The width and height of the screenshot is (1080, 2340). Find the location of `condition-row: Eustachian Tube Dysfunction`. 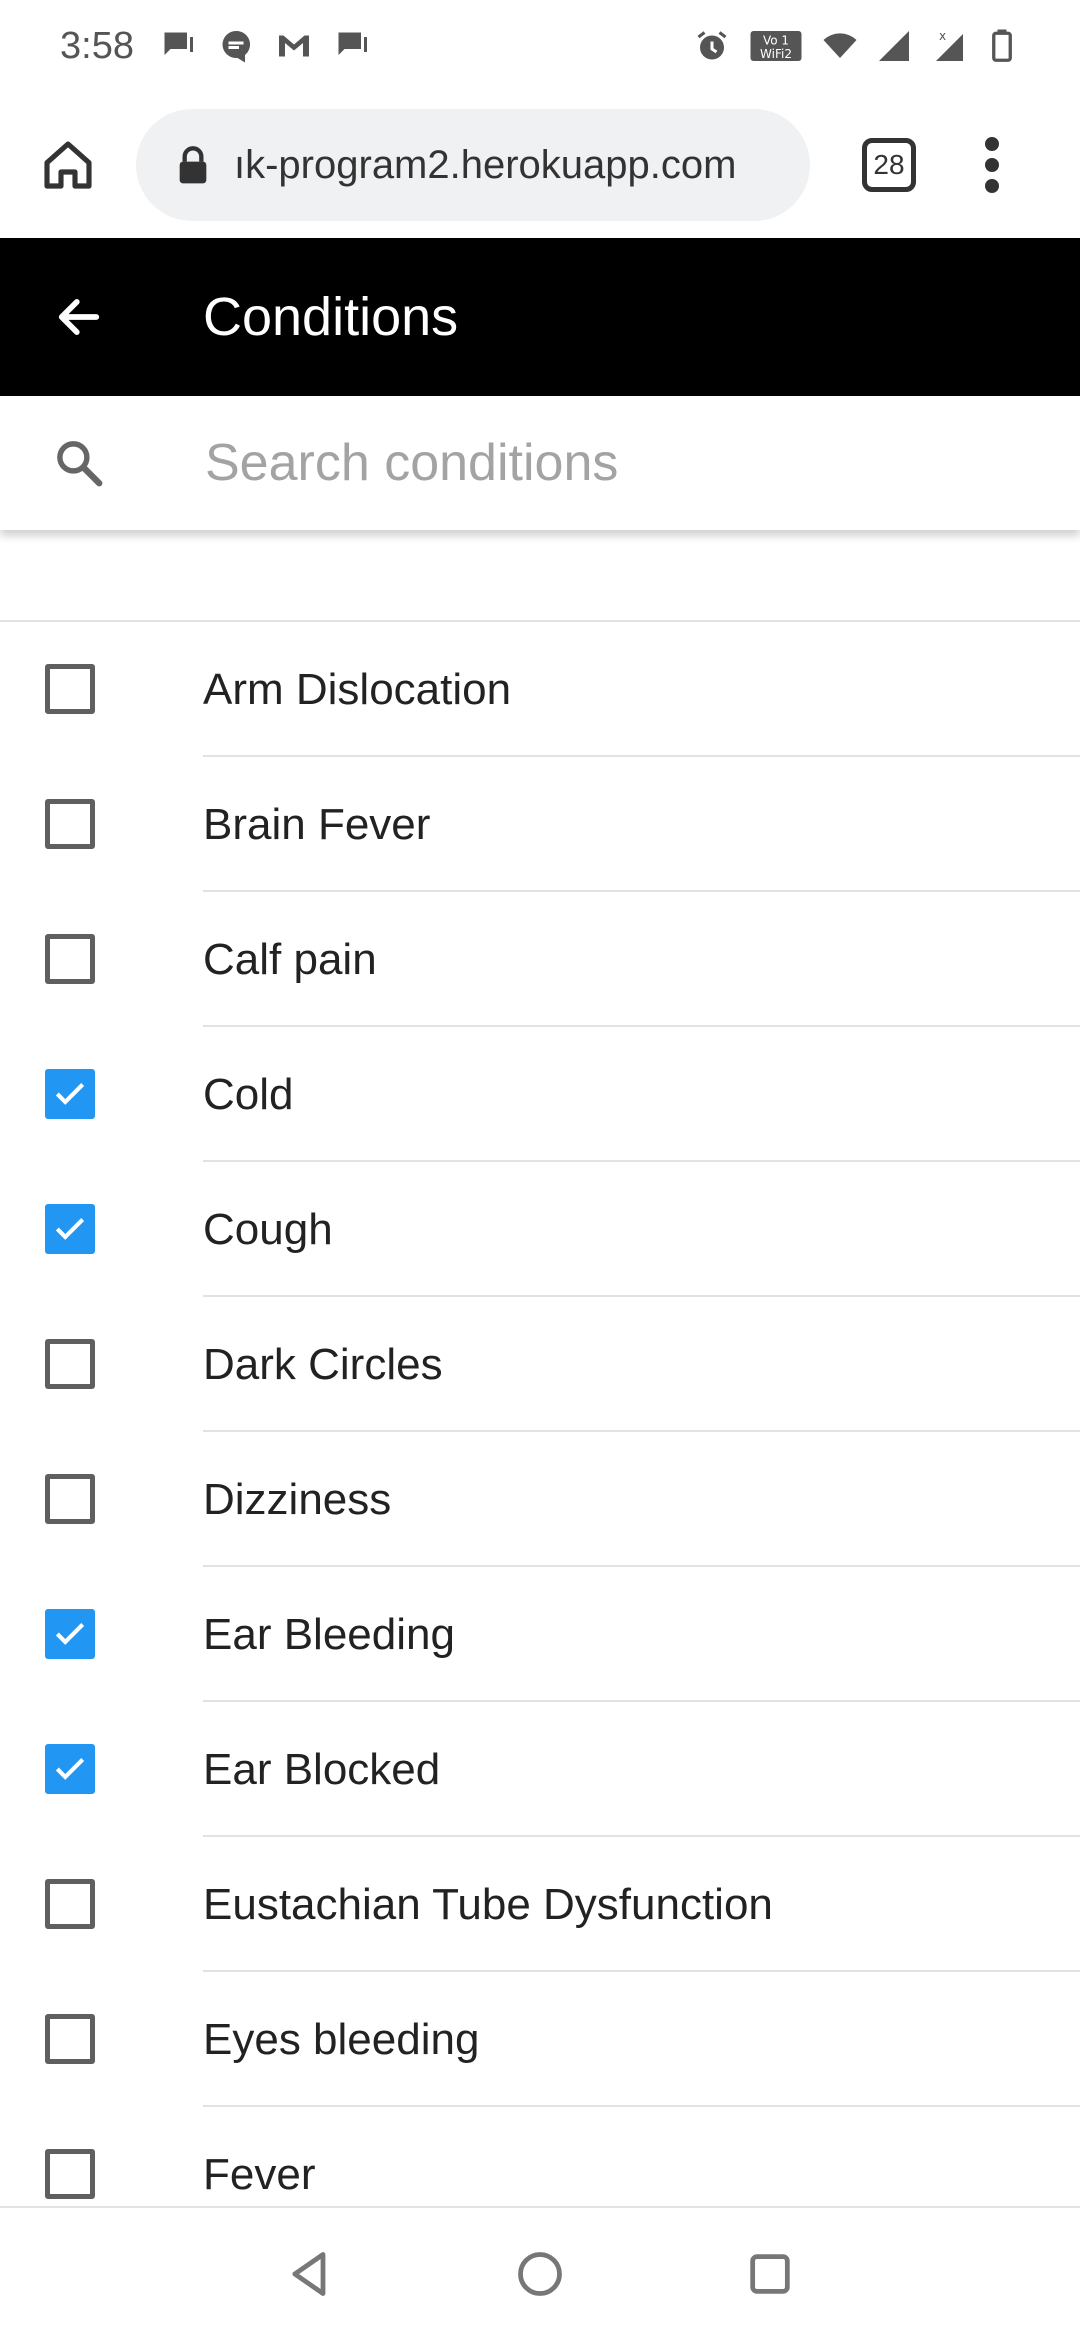

condition-row: Eustachian Tube Dysfunction is located at coordinates (540, 1904).